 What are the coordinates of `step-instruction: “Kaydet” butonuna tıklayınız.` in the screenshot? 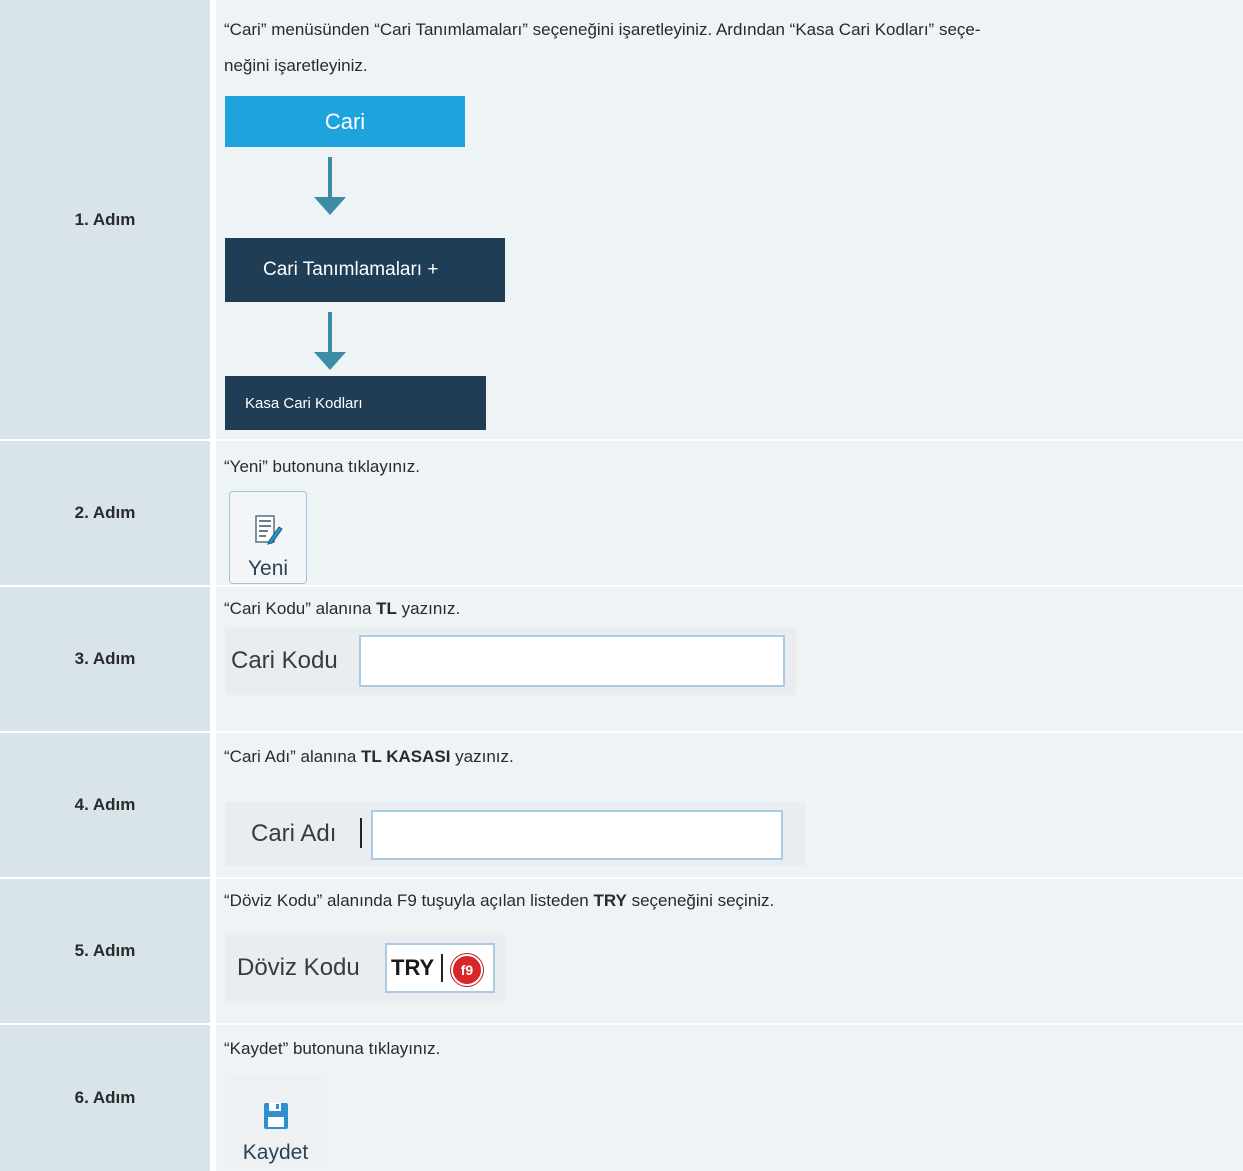 It's located at (332, 1048).